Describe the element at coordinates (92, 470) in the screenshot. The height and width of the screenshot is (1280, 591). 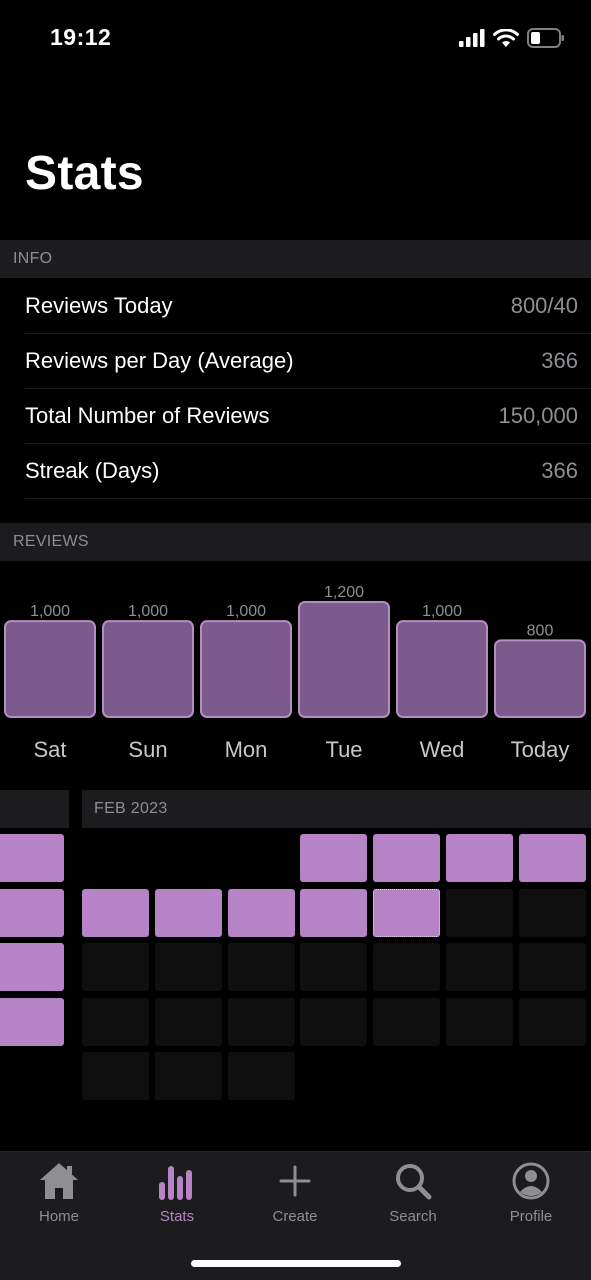
I see `info-label: Streak (Days)` at that location.